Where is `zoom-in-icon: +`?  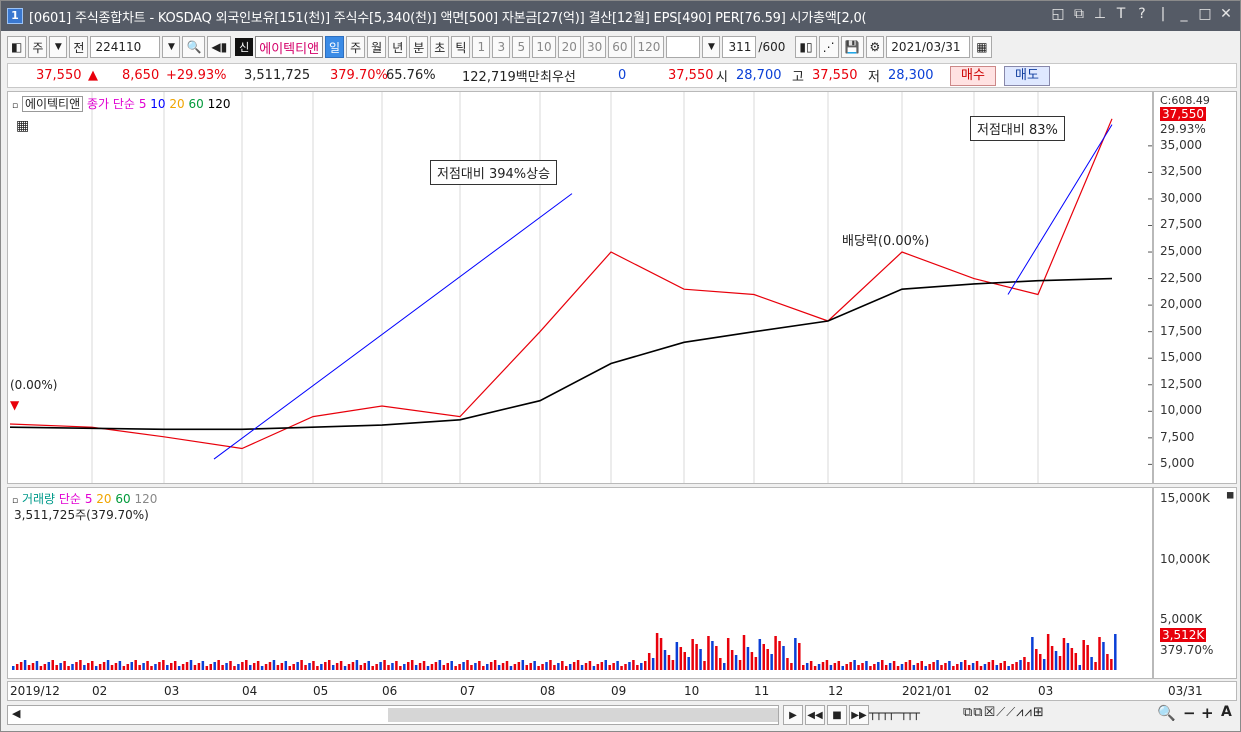
zoom-in-icon: + is located at coordinates (1207, 713).